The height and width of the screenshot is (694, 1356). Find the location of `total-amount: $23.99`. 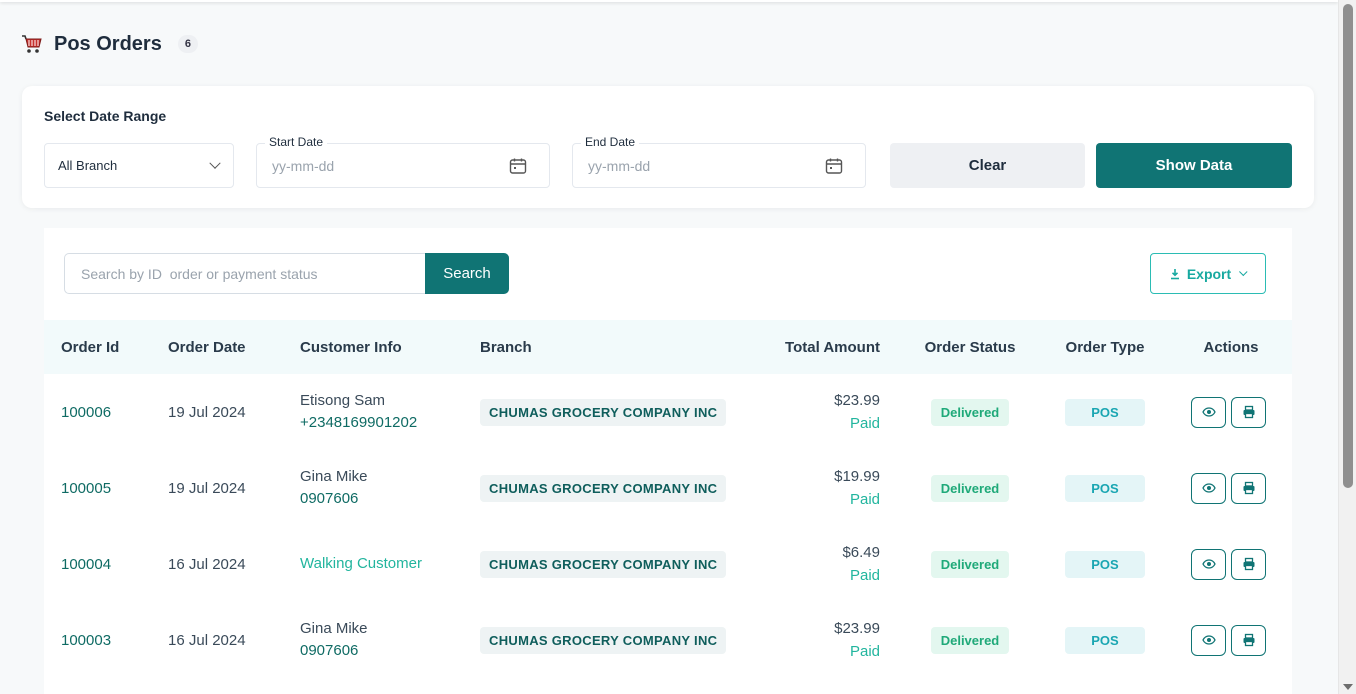

total-amount: $23.99 is located at coordinates (857, 400).